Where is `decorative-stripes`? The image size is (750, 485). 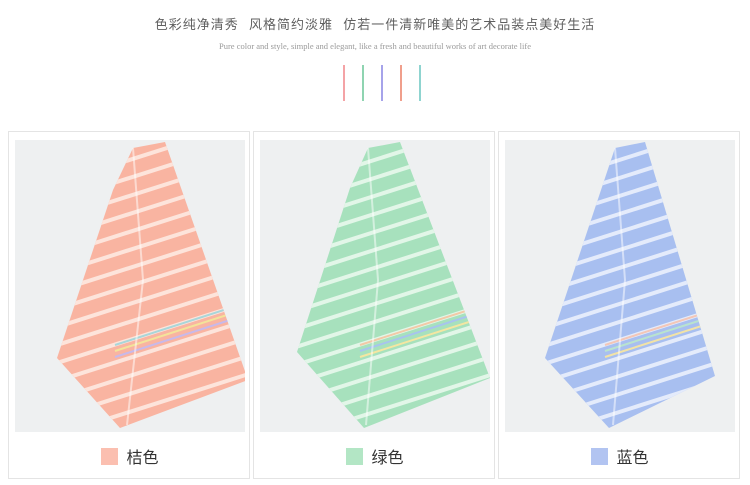
decorative-stripes is located at coordinates (383, 83).